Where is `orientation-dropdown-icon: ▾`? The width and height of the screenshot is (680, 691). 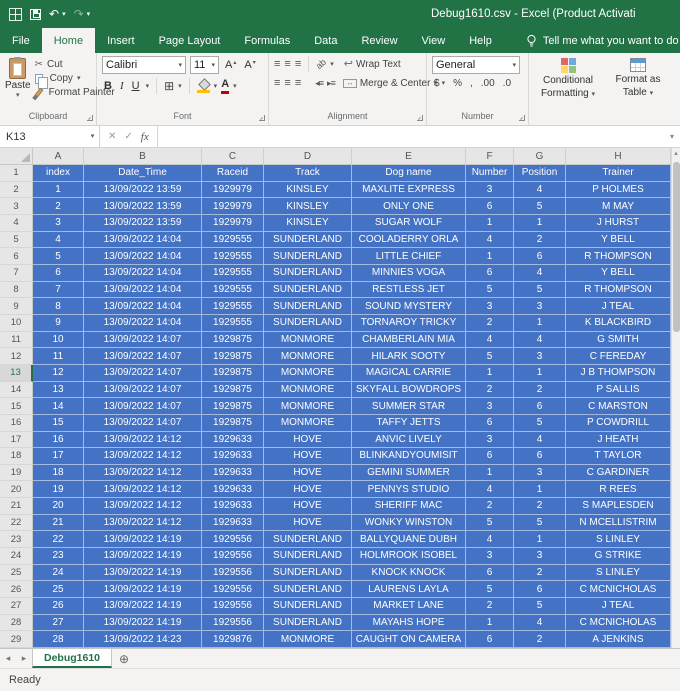 orientation-dropdown-icon: ▾ is located at coordinates (332, 64).